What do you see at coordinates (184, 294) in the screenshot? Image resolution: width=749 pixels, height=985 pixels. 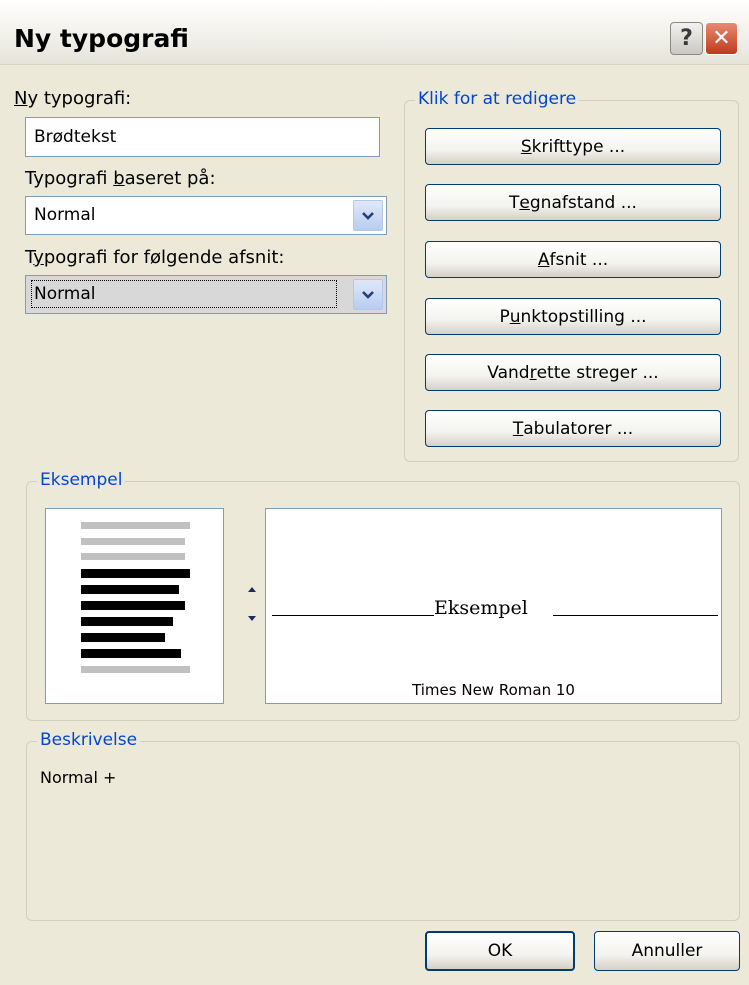 I see `following-style-value: Normal` at bounding box center [184, 294].